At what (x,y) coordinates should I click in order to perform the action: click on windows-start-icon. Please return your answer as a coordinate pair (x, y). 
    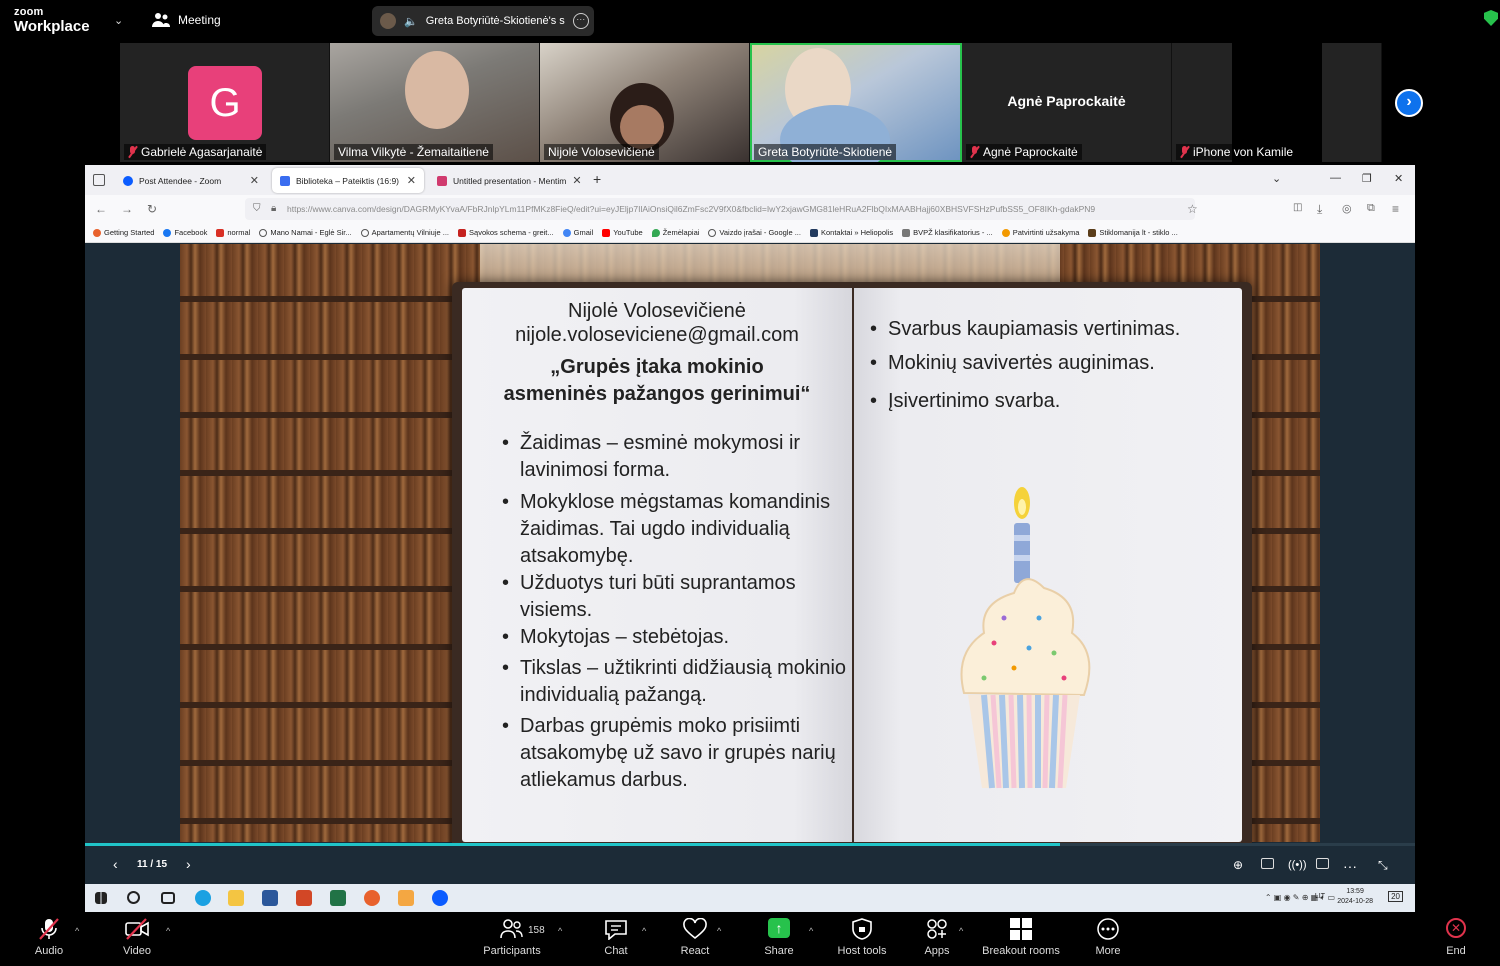
    Looking at the image, I should click on (101, 898).